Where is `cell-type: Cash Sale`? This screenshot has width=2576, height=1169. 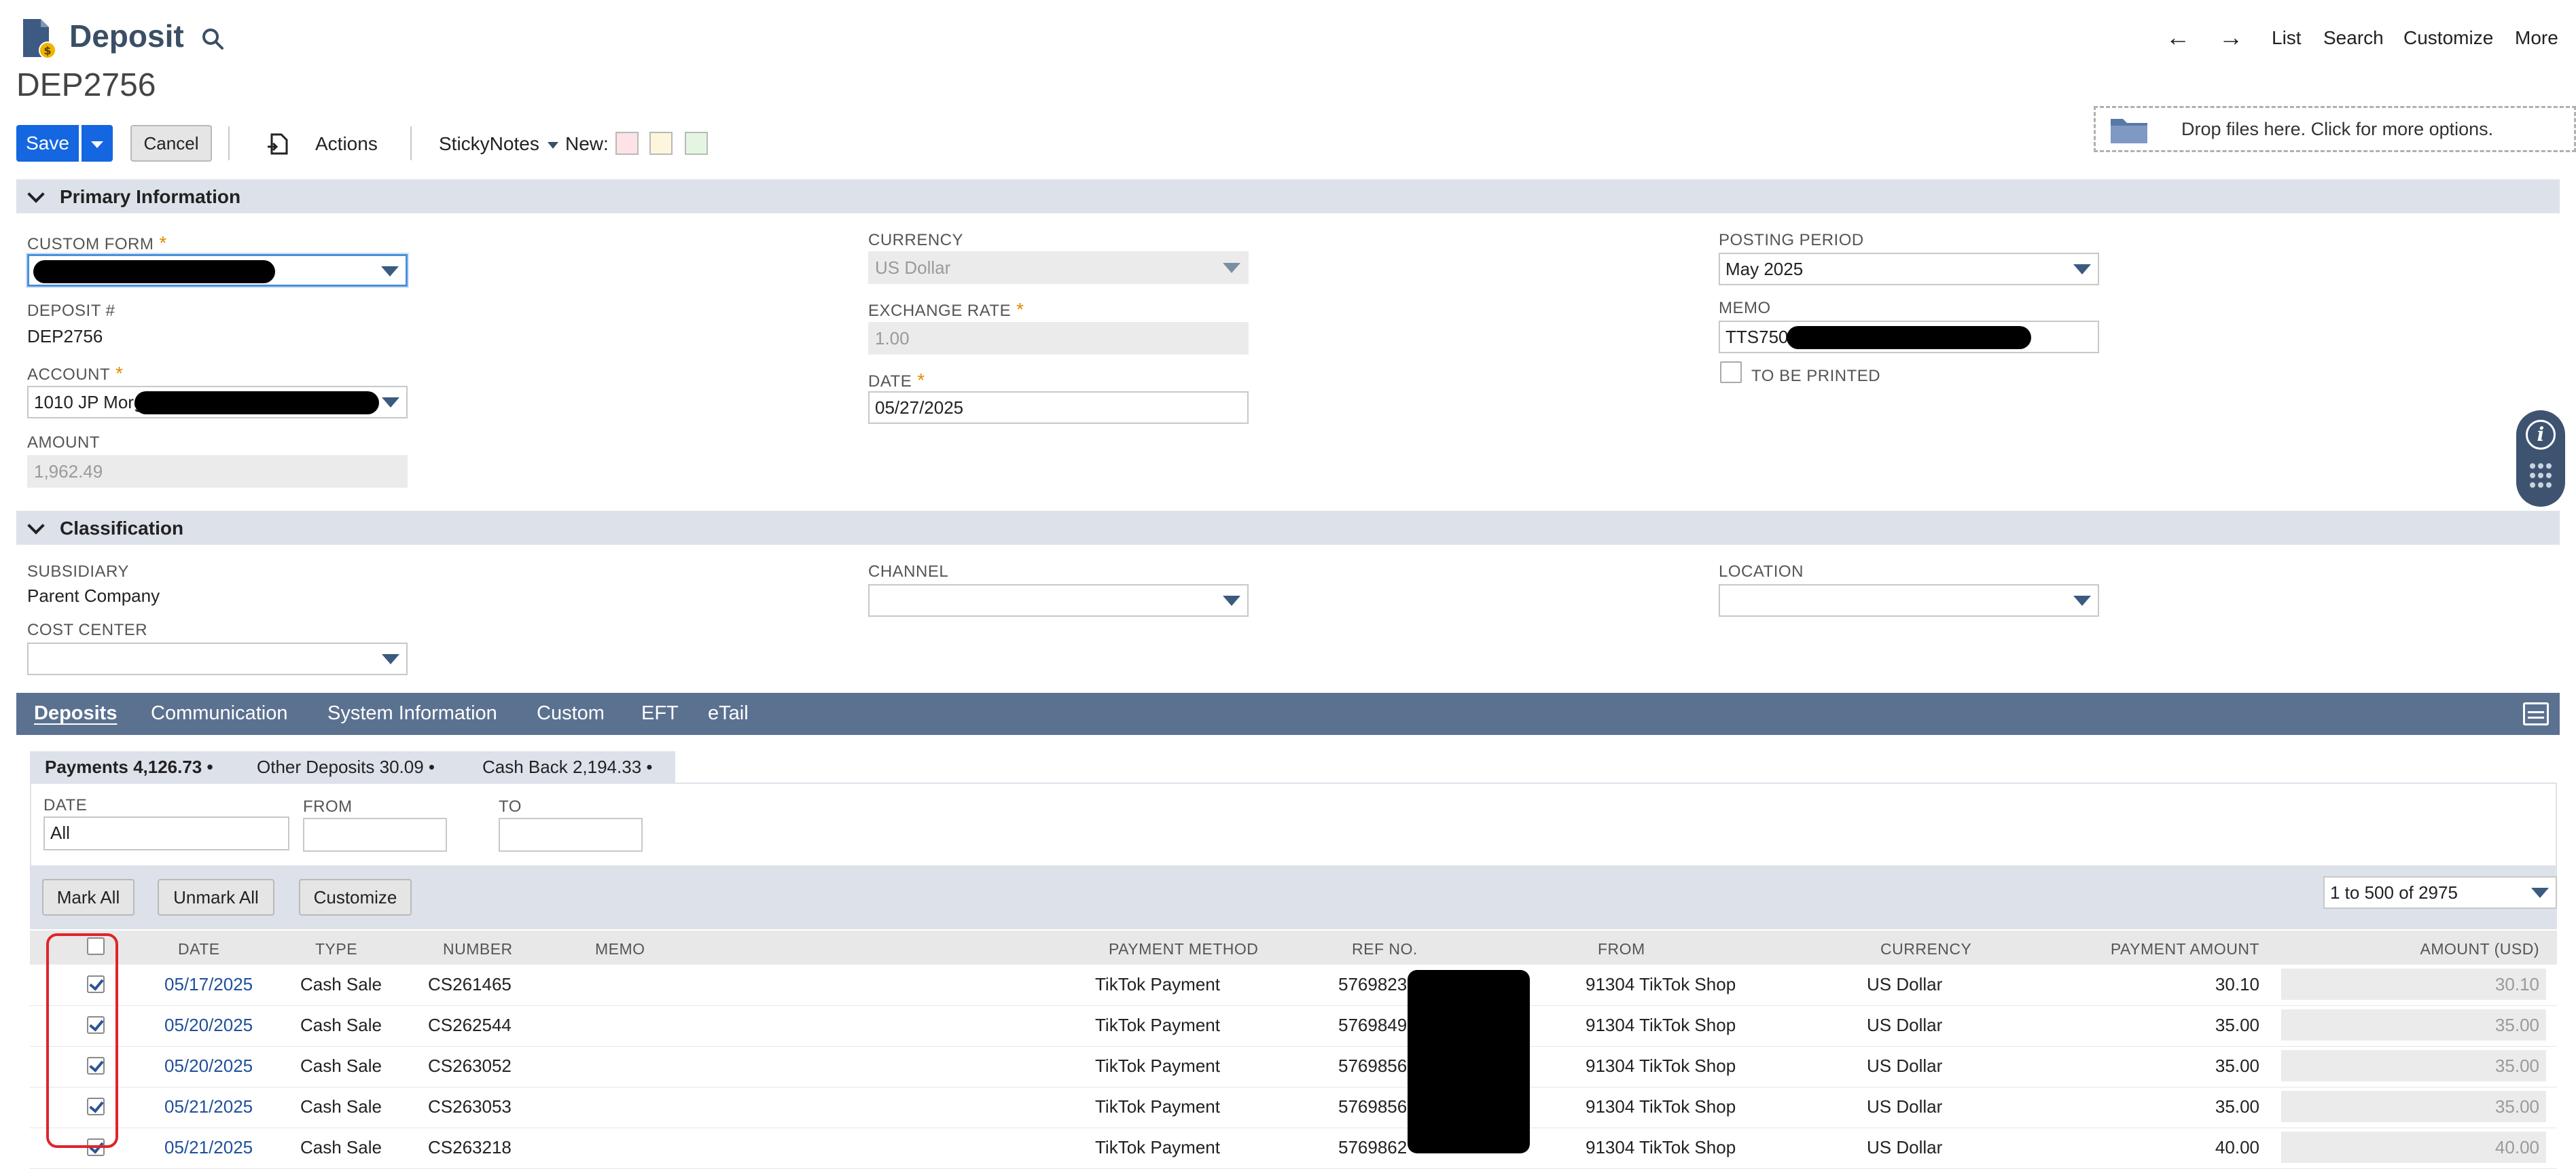
cell-type: Cash Sale is located at coordinates (341, 1066).